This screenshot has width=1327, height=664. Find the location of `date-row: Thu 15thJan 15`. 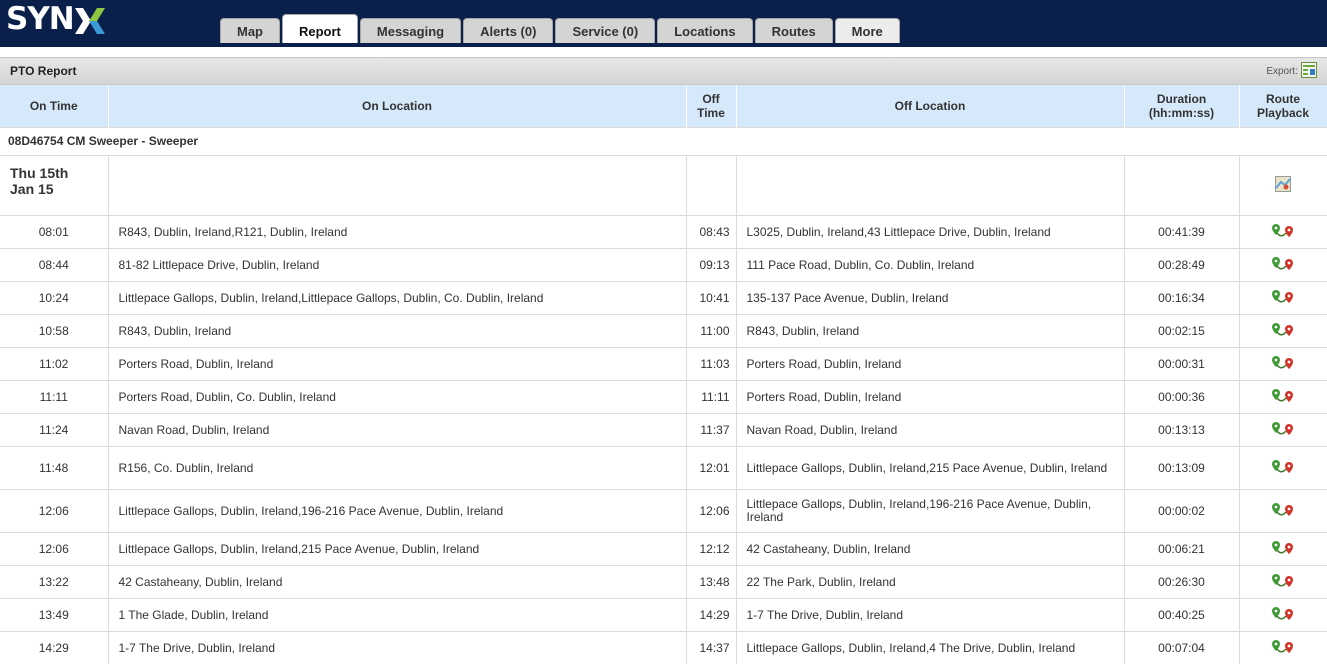

date-row: Thu 15thJan 15 is located at coordinates (663, 186).